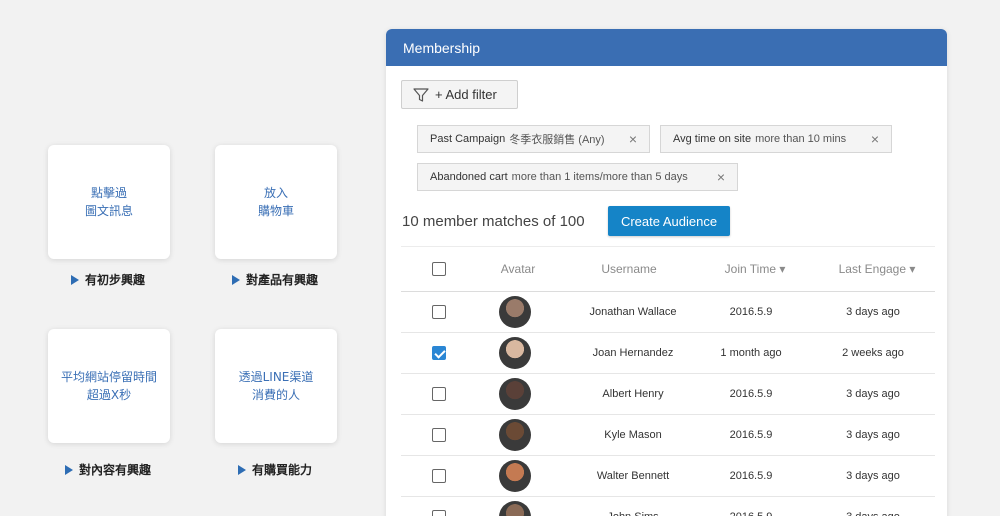 The width and height of the screenshot is (1000, 516). I want to click on match-count-text: 10 member matches of 100, so click(493, 221).